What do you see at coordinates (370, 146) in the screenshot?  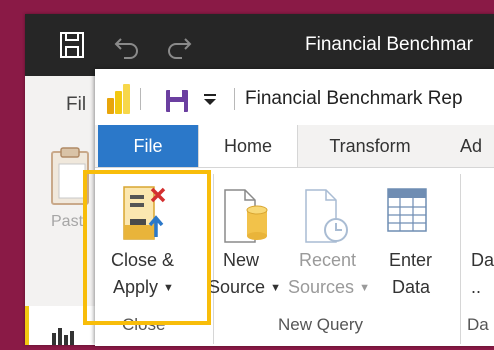 I see `tab-transform: Transform` at bounding box center [370, 146].